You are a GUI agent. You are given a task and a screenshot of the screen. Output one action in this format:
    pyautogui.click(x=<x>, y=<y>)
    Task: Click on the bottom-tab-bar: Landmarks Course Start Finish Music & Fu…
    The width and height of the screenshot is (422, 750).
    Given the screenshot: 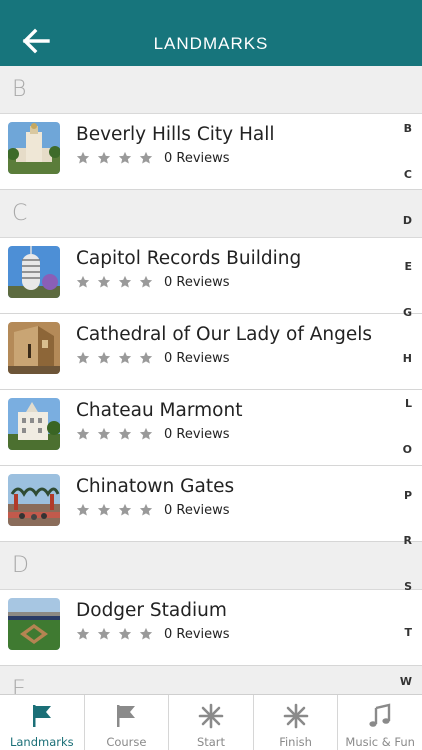 What is the action you would take?
    pyautogui.click(x=211, y=722)
    